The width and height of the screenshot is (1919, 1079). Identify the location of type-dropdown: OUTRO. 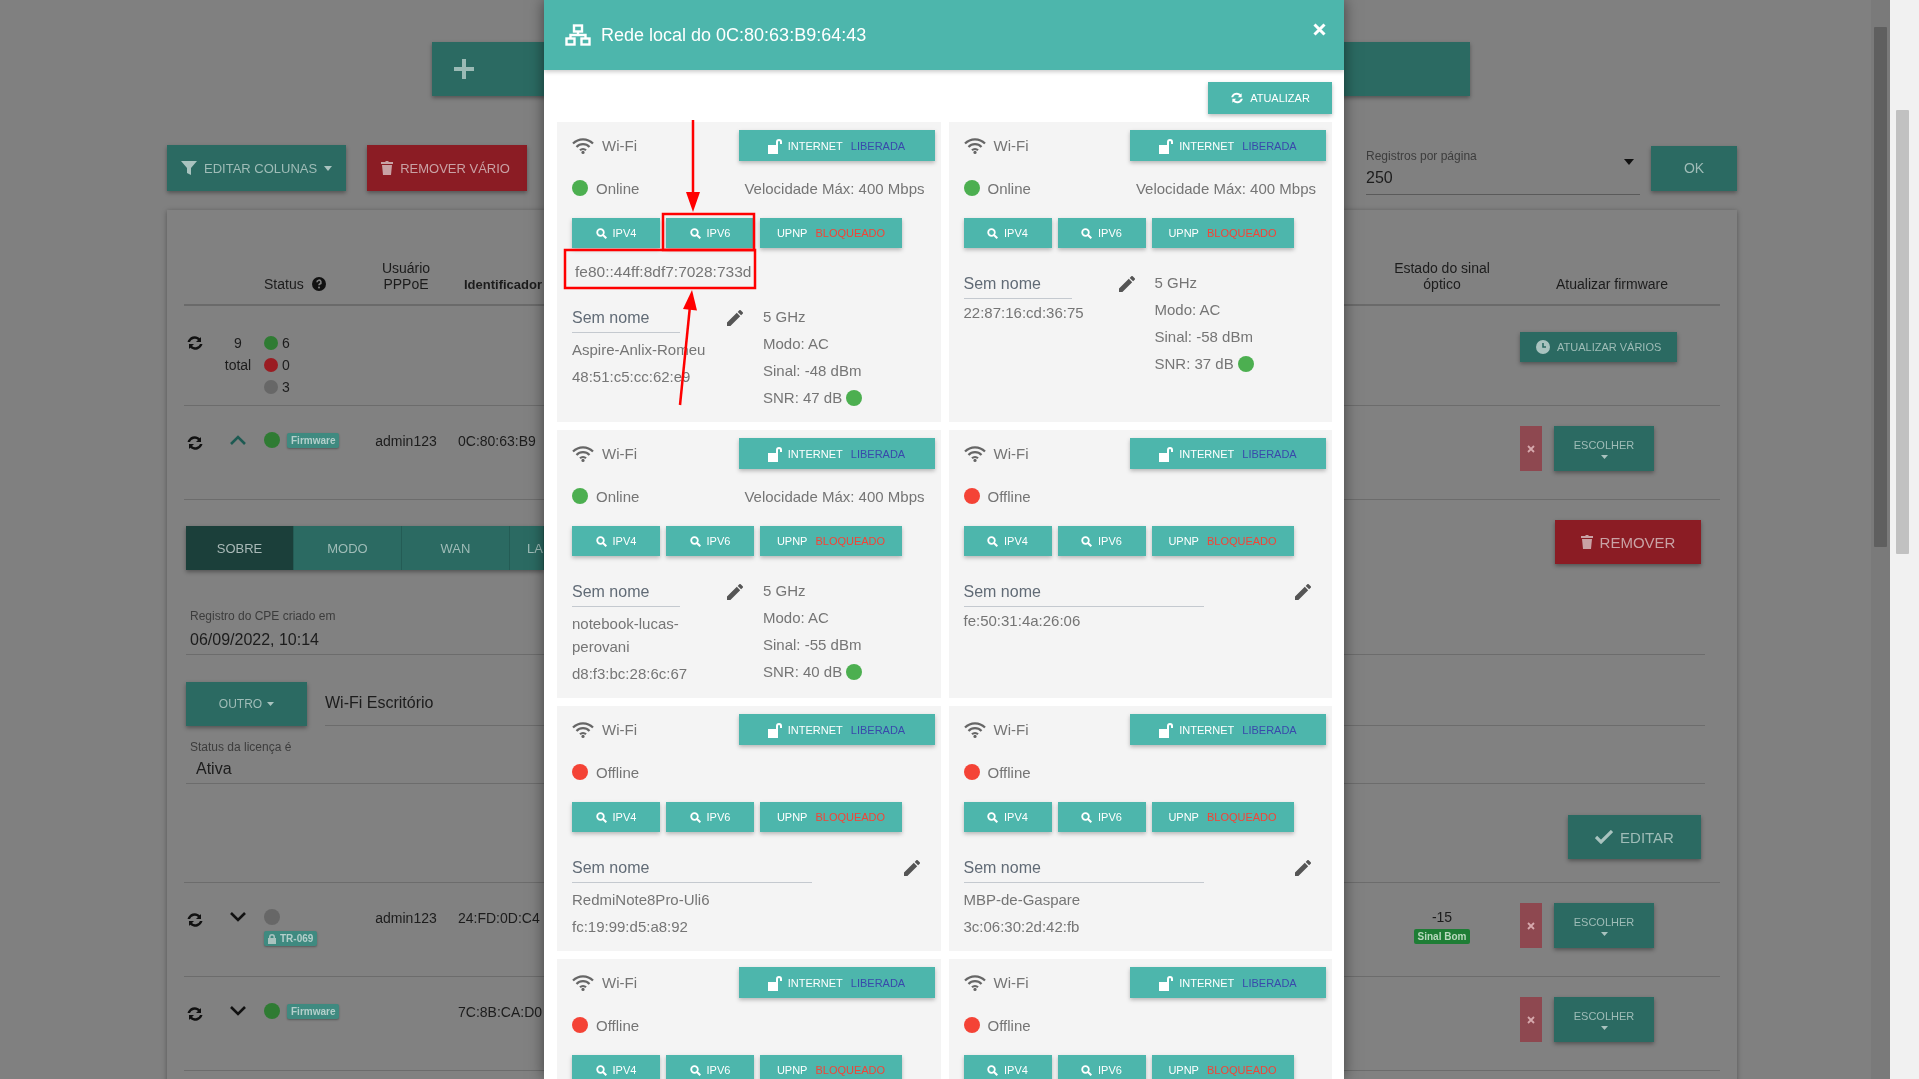
(246, 704).